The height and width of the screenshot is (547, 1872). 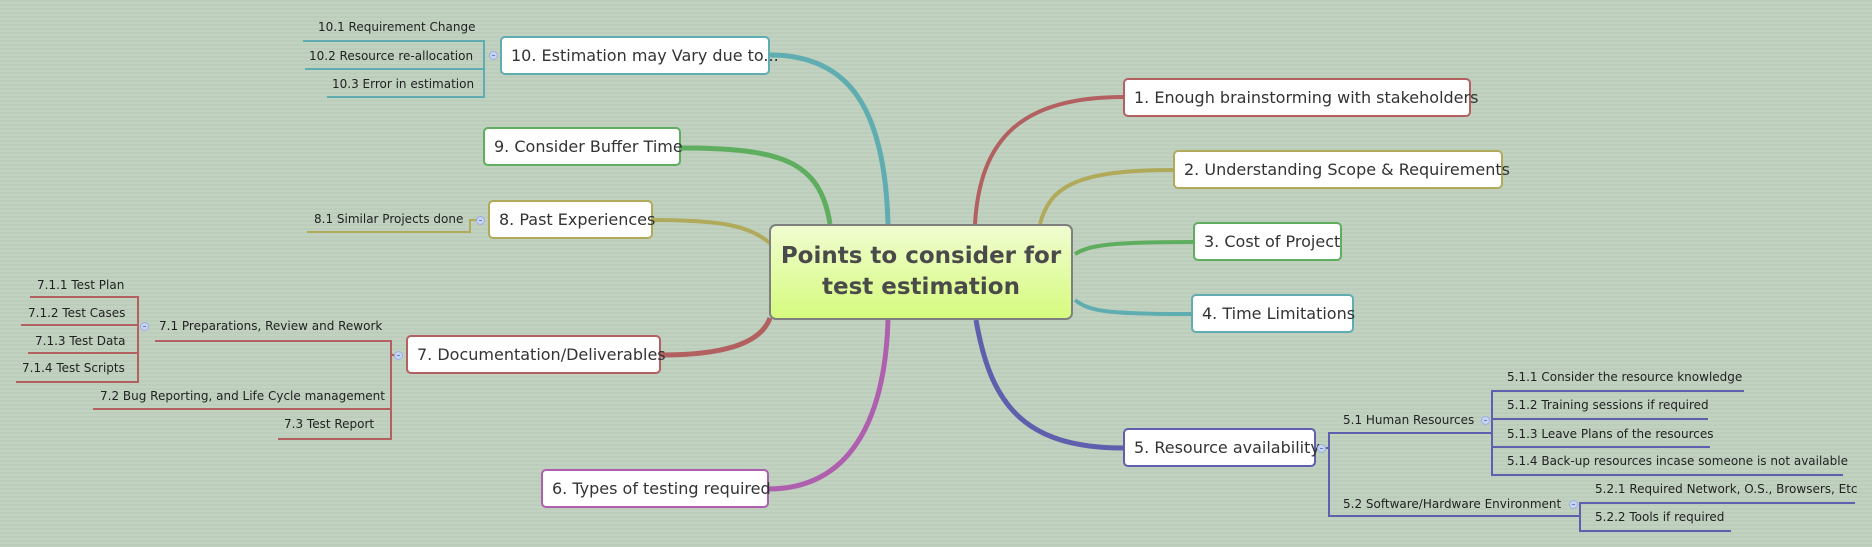 What do you see at coordinates (1610, 434) in the screenshot?
I see `subtopic-5-1-3: 5.1.3 Leave Plans of the resources` at bounding box center [1610, 434].